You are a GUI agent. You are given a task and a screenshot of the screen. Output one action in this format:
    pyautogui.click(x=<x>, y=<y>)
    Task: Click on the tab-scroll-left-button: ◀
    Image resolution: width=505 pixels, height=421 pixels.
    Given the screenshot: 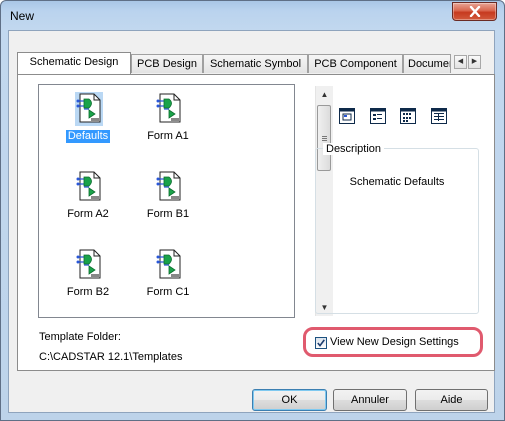 What is the action you would take?
    pyautogui.click(x=460, y=62)
    